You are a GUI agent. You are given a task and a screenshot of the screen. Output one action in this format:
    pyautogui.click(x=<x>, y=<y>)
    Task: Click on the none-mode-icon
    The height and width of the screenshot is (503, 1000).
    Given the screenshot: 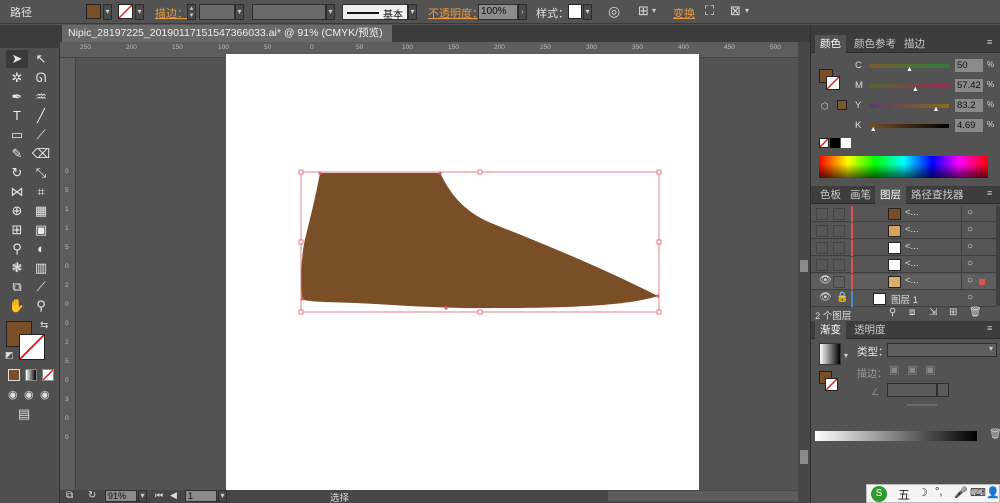 What is the action you would take?
    pyautogui.click(x=48, y=375)
    